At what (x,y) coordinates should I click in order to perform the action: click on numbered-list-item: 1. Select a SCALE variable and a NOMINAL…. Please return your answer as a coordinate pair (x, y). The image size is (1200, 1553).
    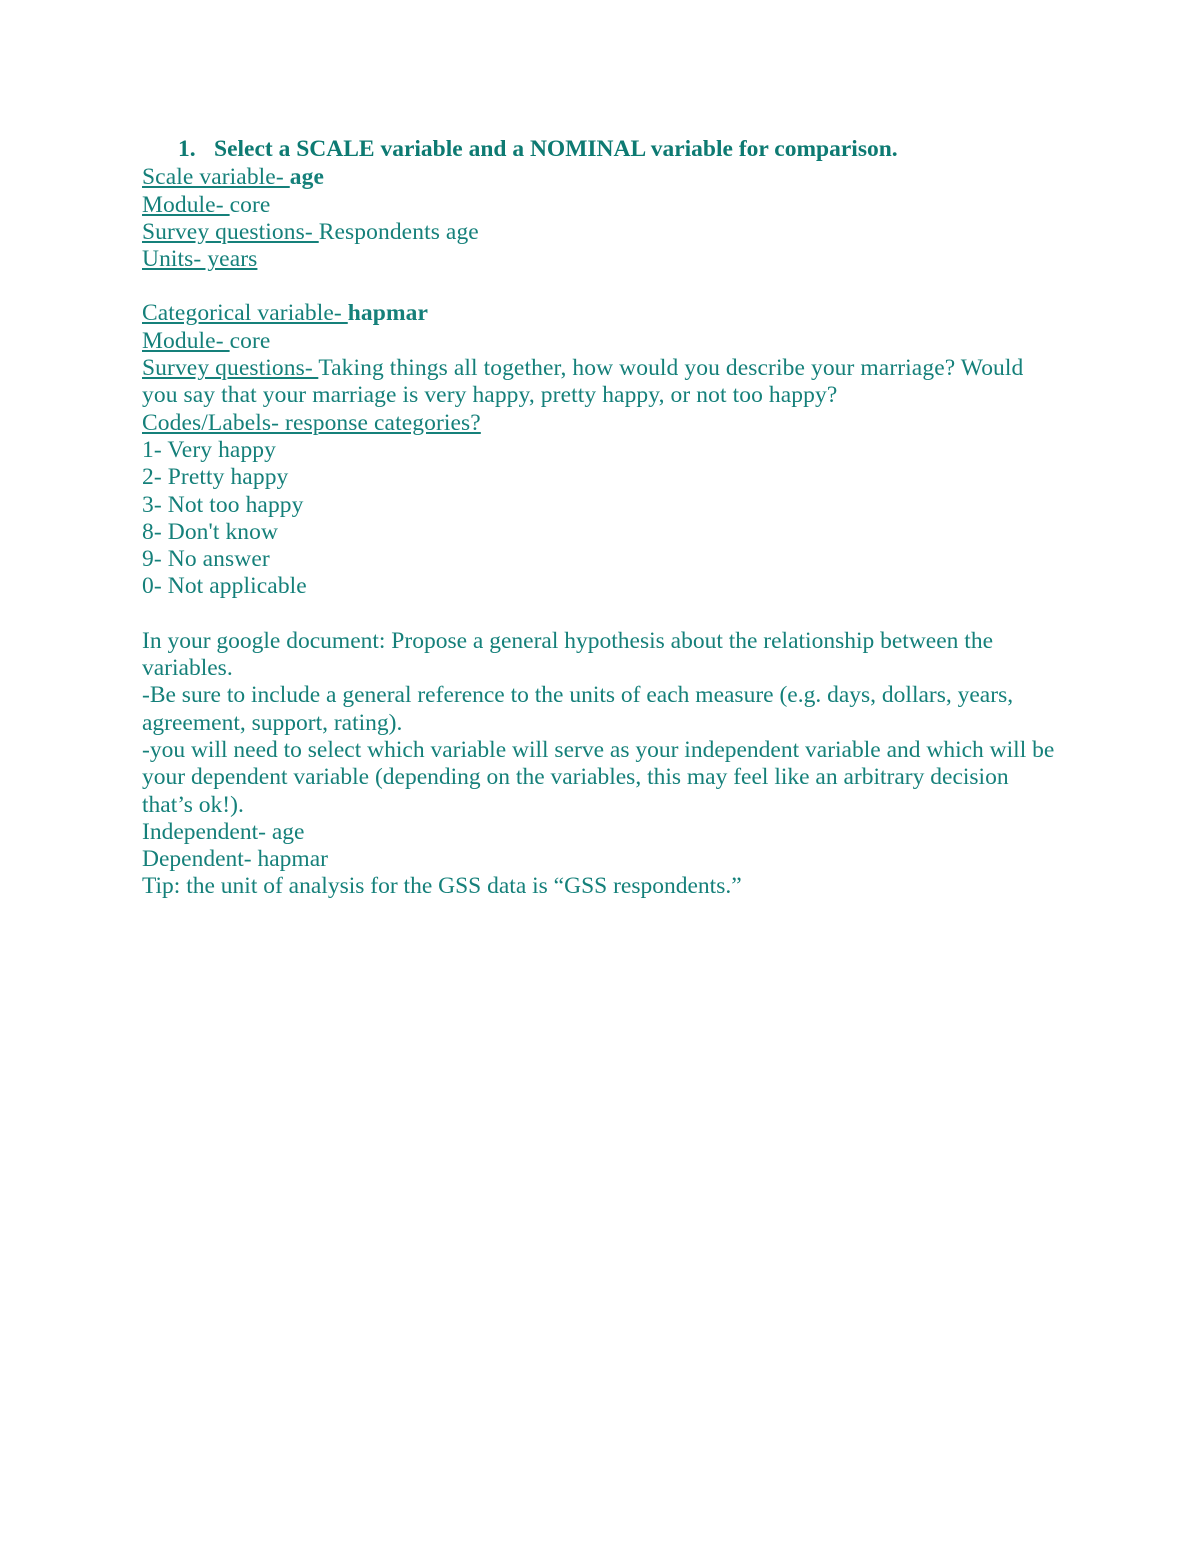
    Looking at the image, I should click on (602, 149).